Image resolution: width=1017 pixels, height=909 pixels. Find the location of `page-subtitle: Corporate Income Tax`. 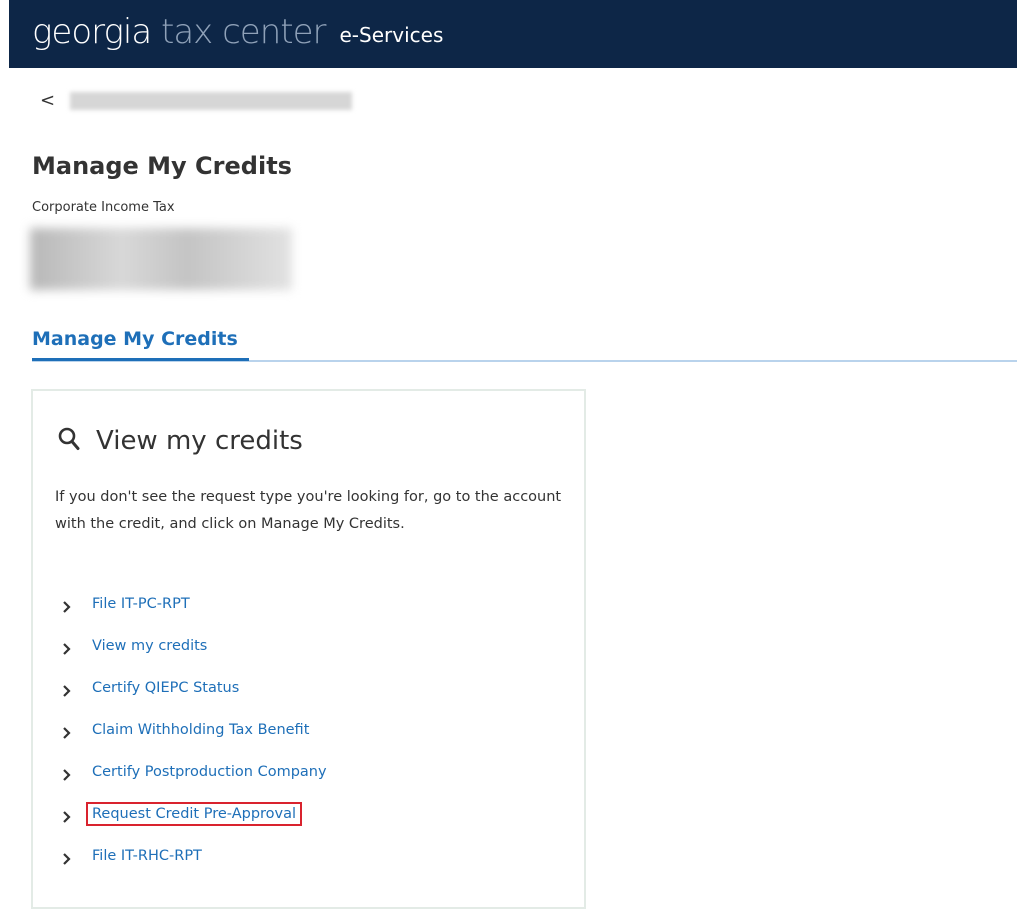

page-subtitle: Corporate Income Tax is located at coordinates (103, 207).